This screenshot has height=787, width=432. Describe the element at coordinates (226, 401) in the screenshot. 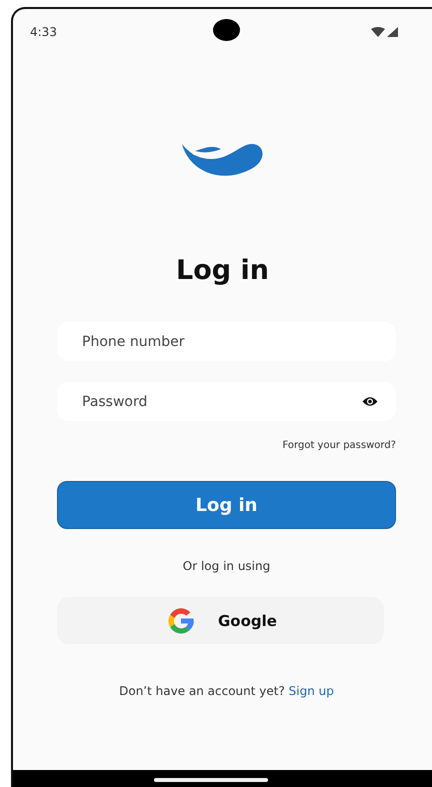

I see `password-field: Password` at that location.